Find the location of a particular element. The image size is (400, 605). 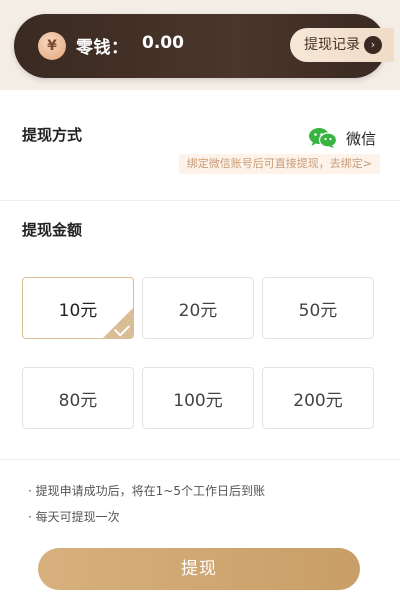

amount-option-100: 100元 is located at coordinates (198, 398).